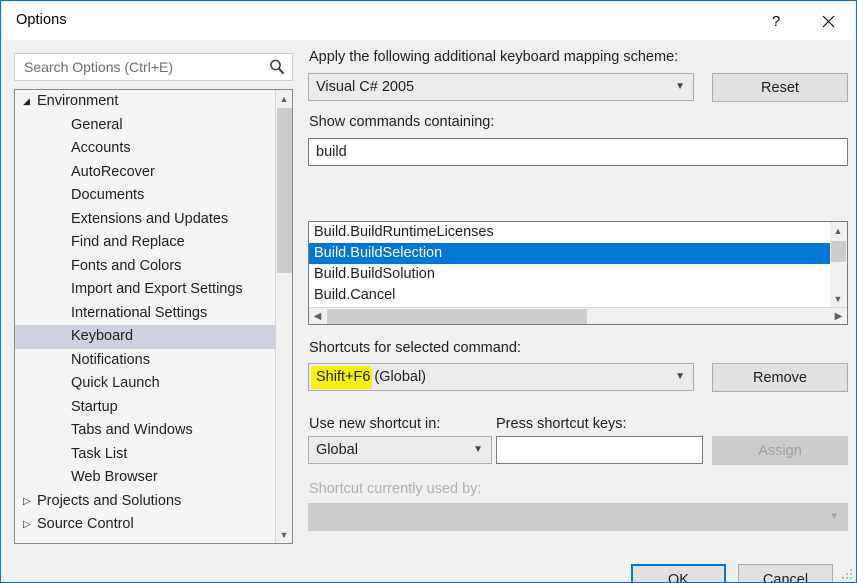 The image size is (857, 583). What do you see at coordinates (114, 477) in the screenshot?
I see `tree-item-label: Web Browser` at bounding box center [114, 477].